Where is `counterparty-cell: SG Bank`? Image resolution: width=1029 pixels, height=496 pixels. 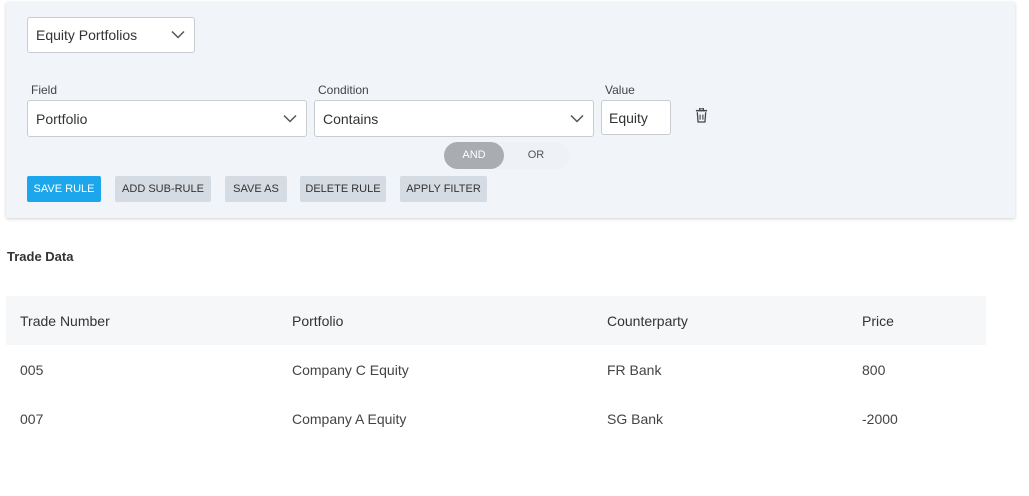 counterparty-cell: SG Bank is located at coordinates (635, 418).